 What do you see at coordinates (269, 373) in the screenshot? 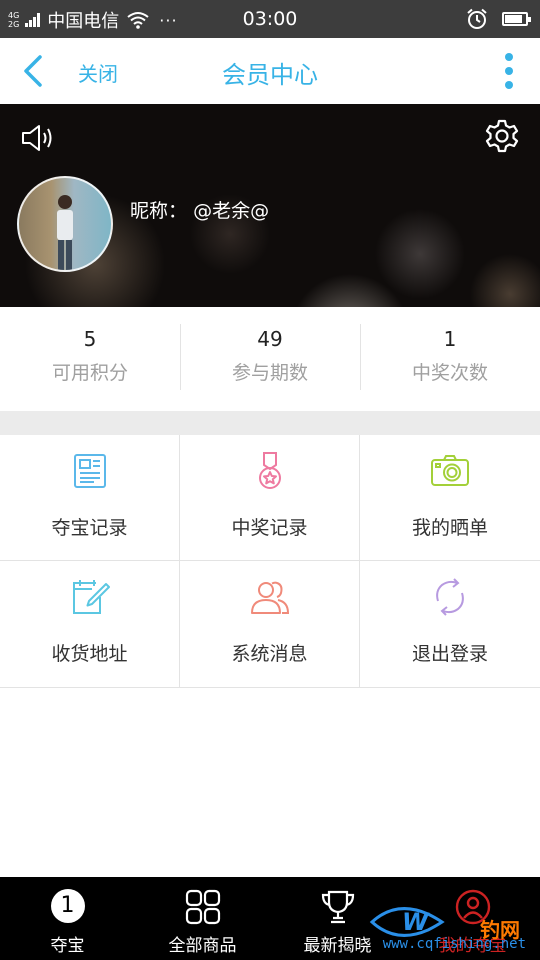
I see `stat-label: 参与期数` at bounding box center [269, 373].